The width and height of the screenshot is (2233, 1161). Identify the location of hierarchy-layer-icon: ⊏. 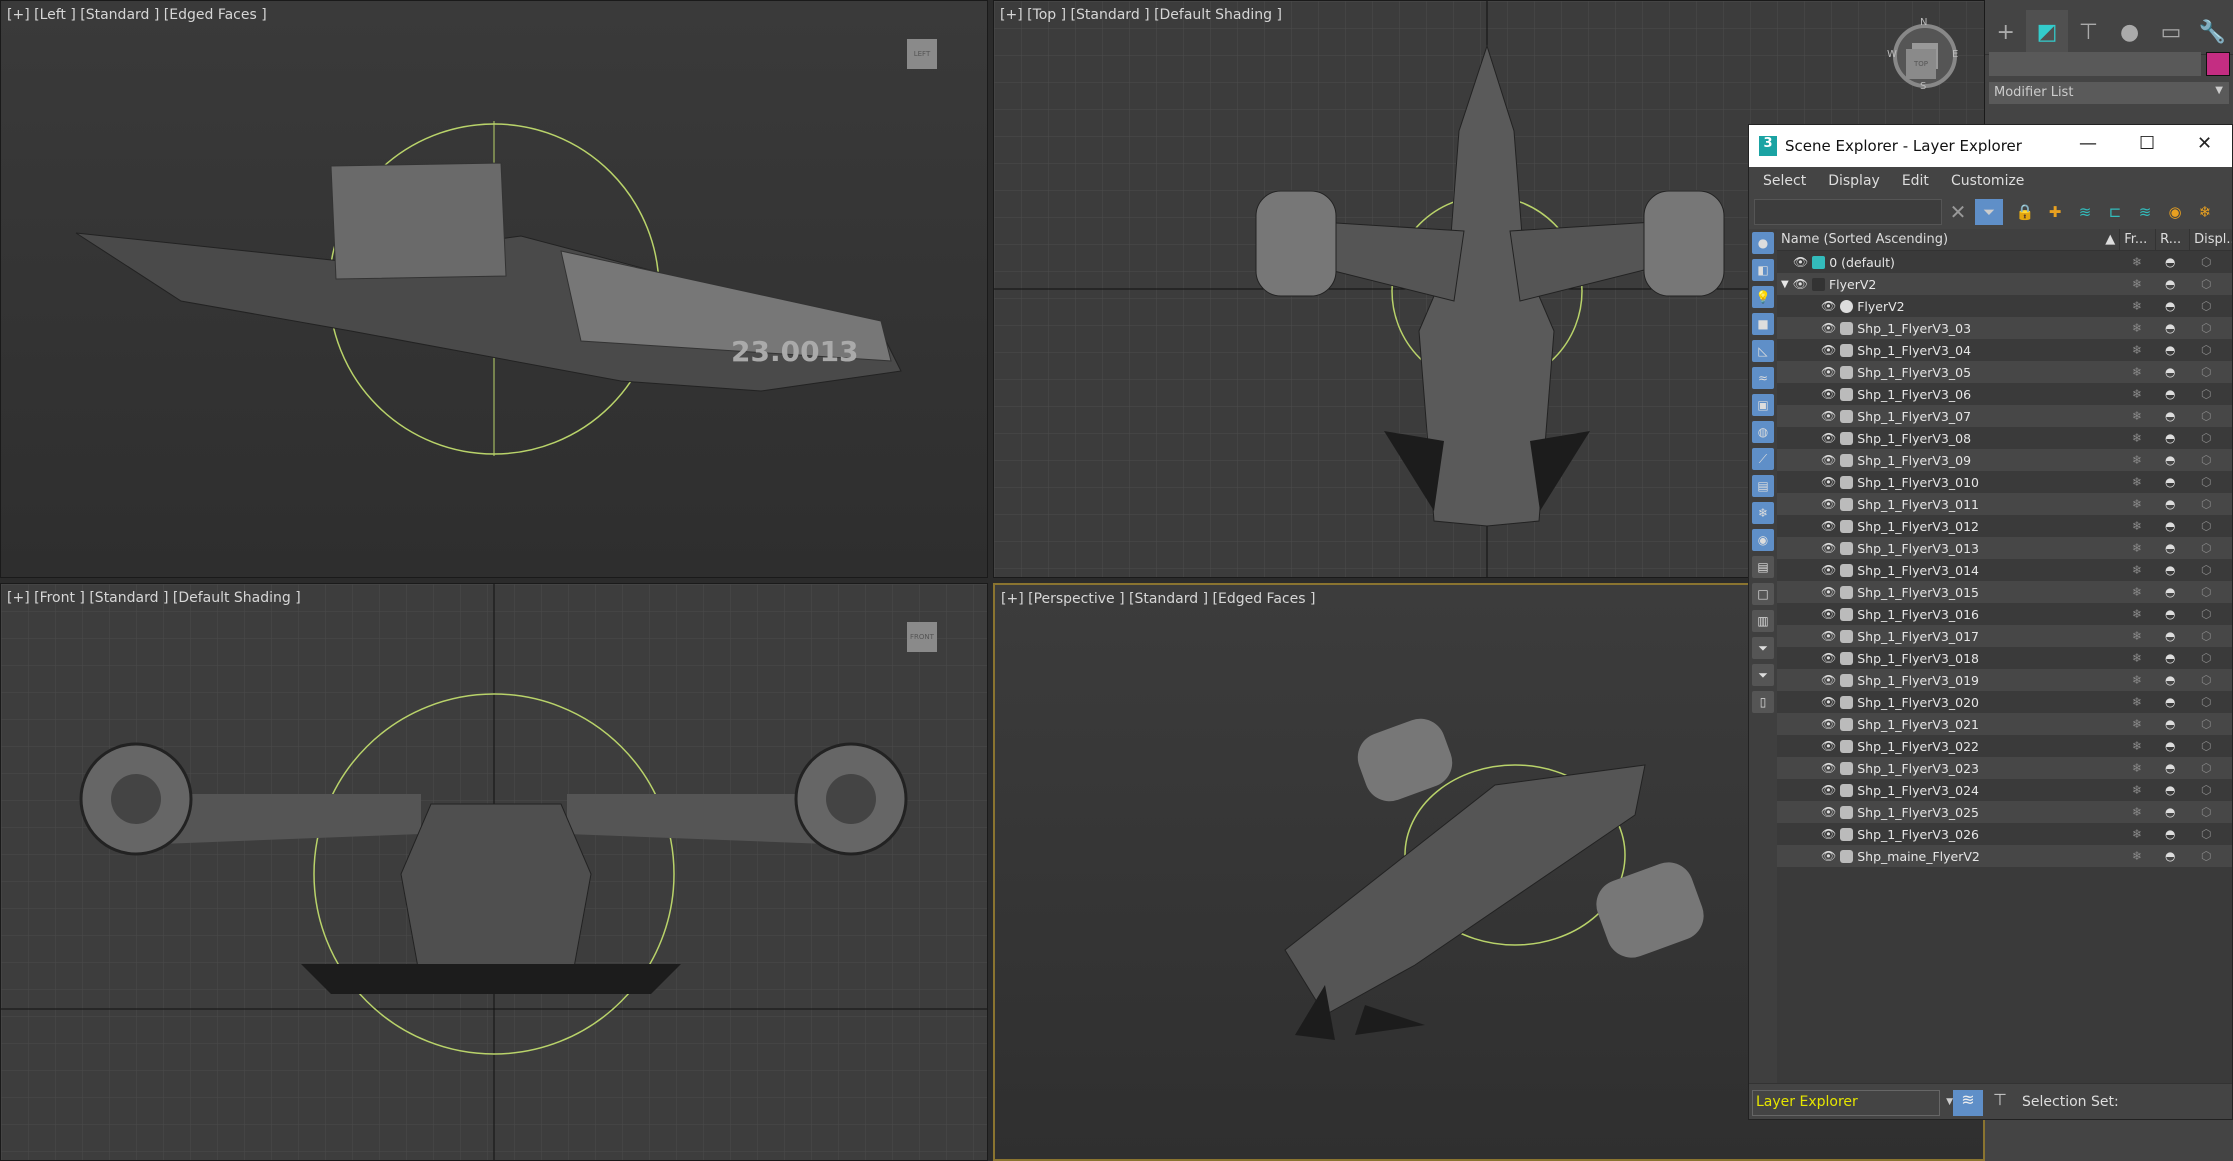
(2115, 212).